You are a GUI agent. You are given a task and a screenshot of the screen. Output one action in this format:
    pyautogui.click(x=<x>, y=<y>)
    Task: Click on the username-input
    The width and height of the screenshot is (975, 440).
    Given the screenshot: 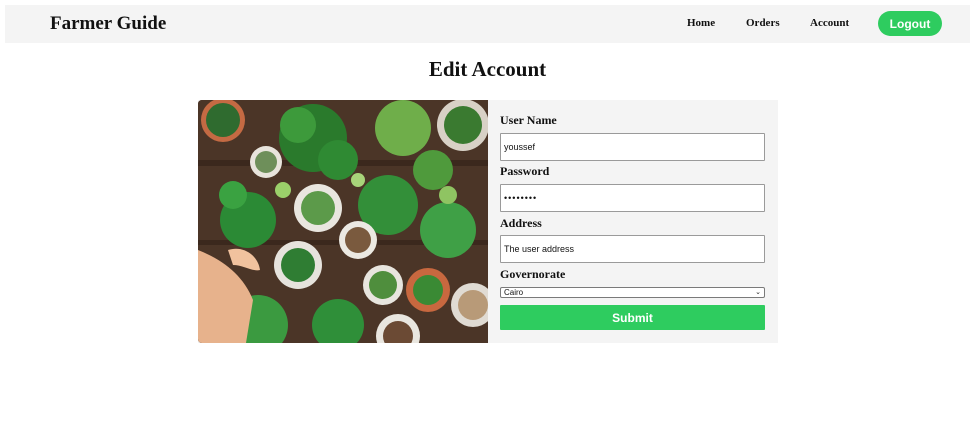 What is the action you would take?
    pyautogui.click(x=632, y=147)
    